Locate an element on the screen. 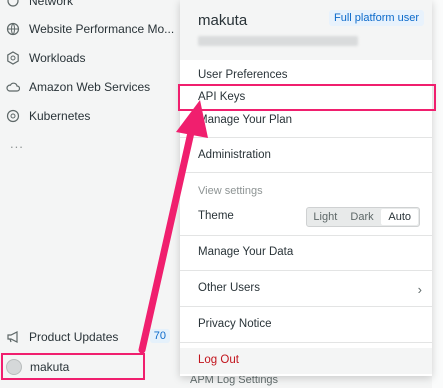 The width and height of the screenshot is (443, 388). menu-user-name: makuta is located at coordinates (223, 20).